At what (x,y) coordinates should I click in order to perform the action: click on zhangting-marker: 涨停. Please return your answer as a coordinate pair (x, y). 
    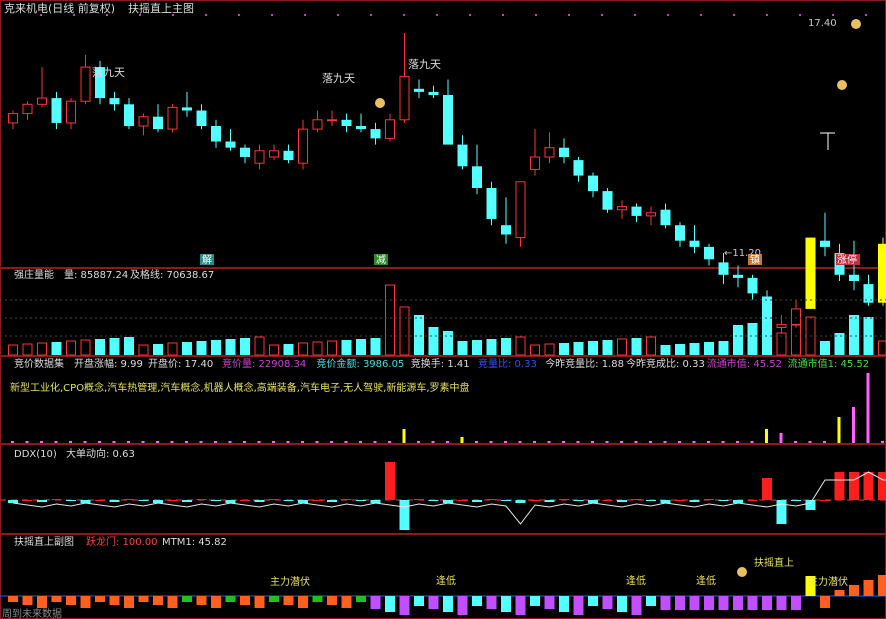
    Looking at the image, I should click on (847, 259).